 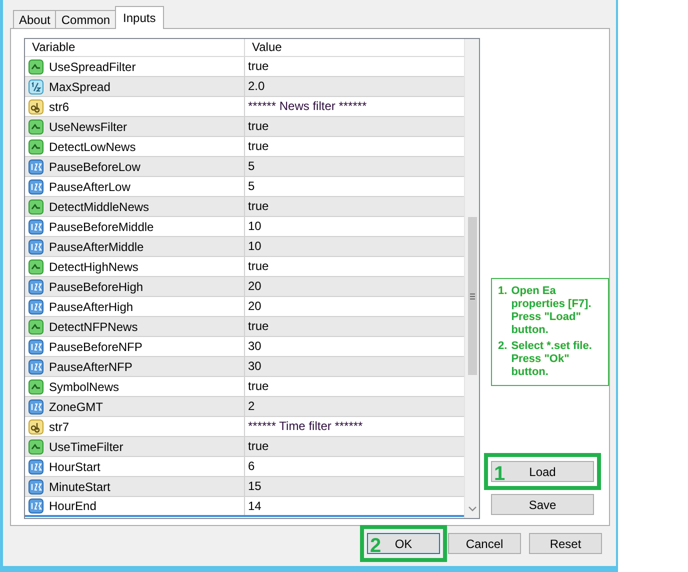 What do you see at coordinates (551, 298) in the screenshot?
I see `instruction-text: Open Ea properties [F7].` at bounding box center [551, 298].